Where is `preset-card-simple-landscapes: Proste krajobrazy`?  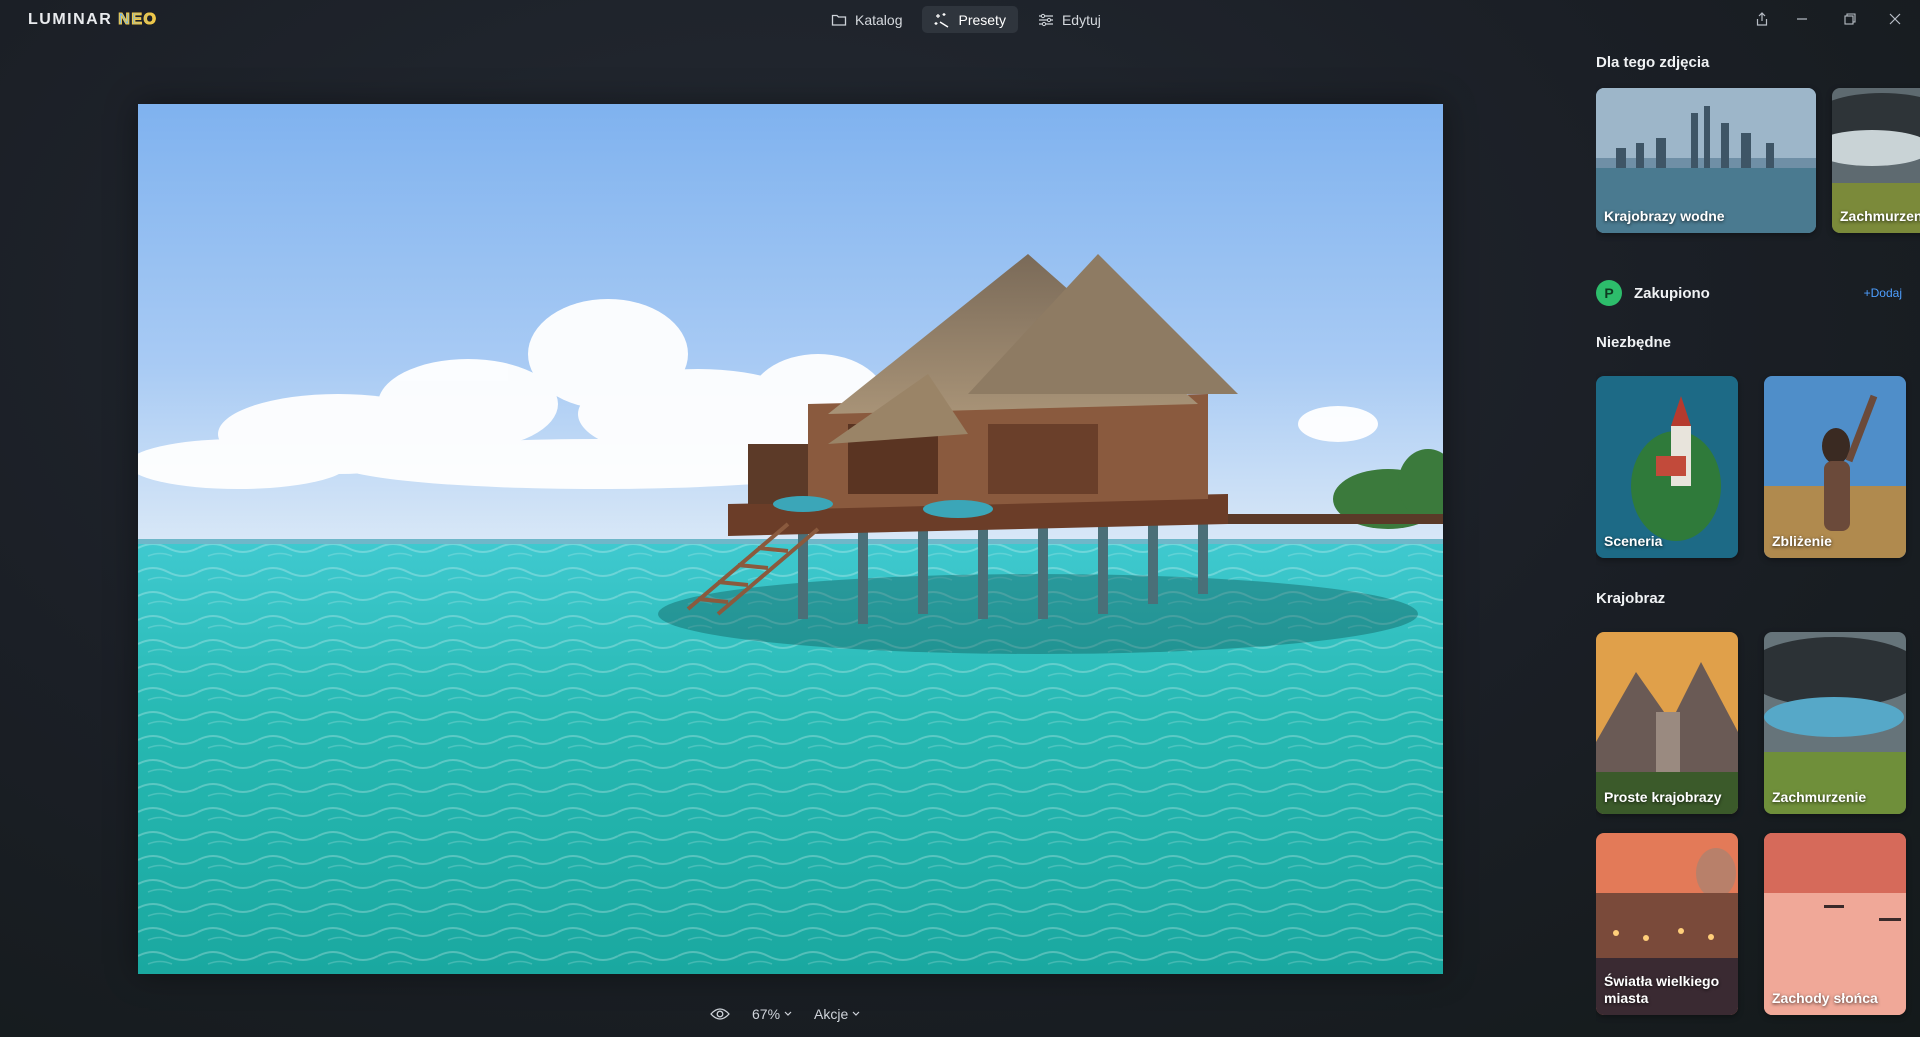 preset-card-simple-landscapes: Proste krajobrazy is located at coordinates (1667, 723).